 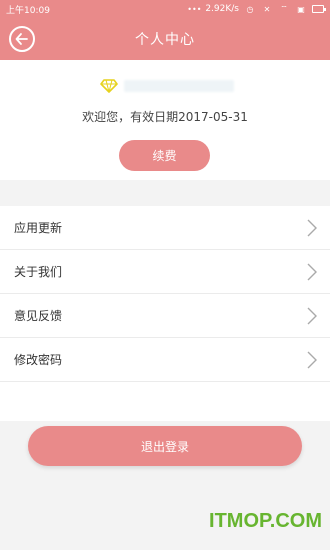 I want to click on dots-icon: •••, so click(x=194, y=9).